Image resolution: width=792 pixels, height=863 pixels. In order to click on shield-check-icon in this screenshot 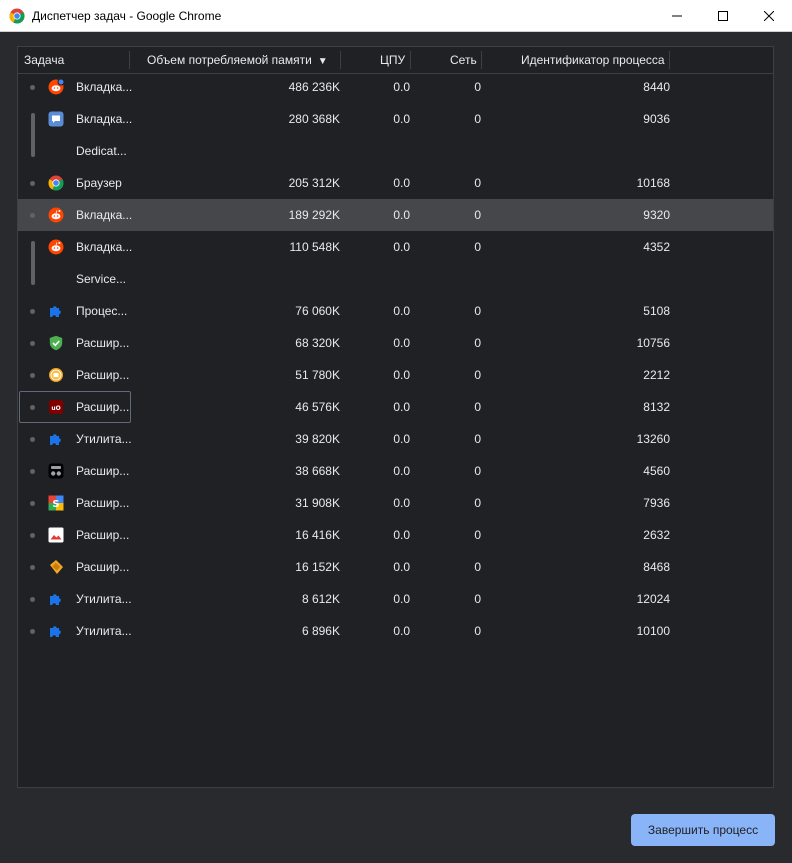, I will do `click(56, 343)`.